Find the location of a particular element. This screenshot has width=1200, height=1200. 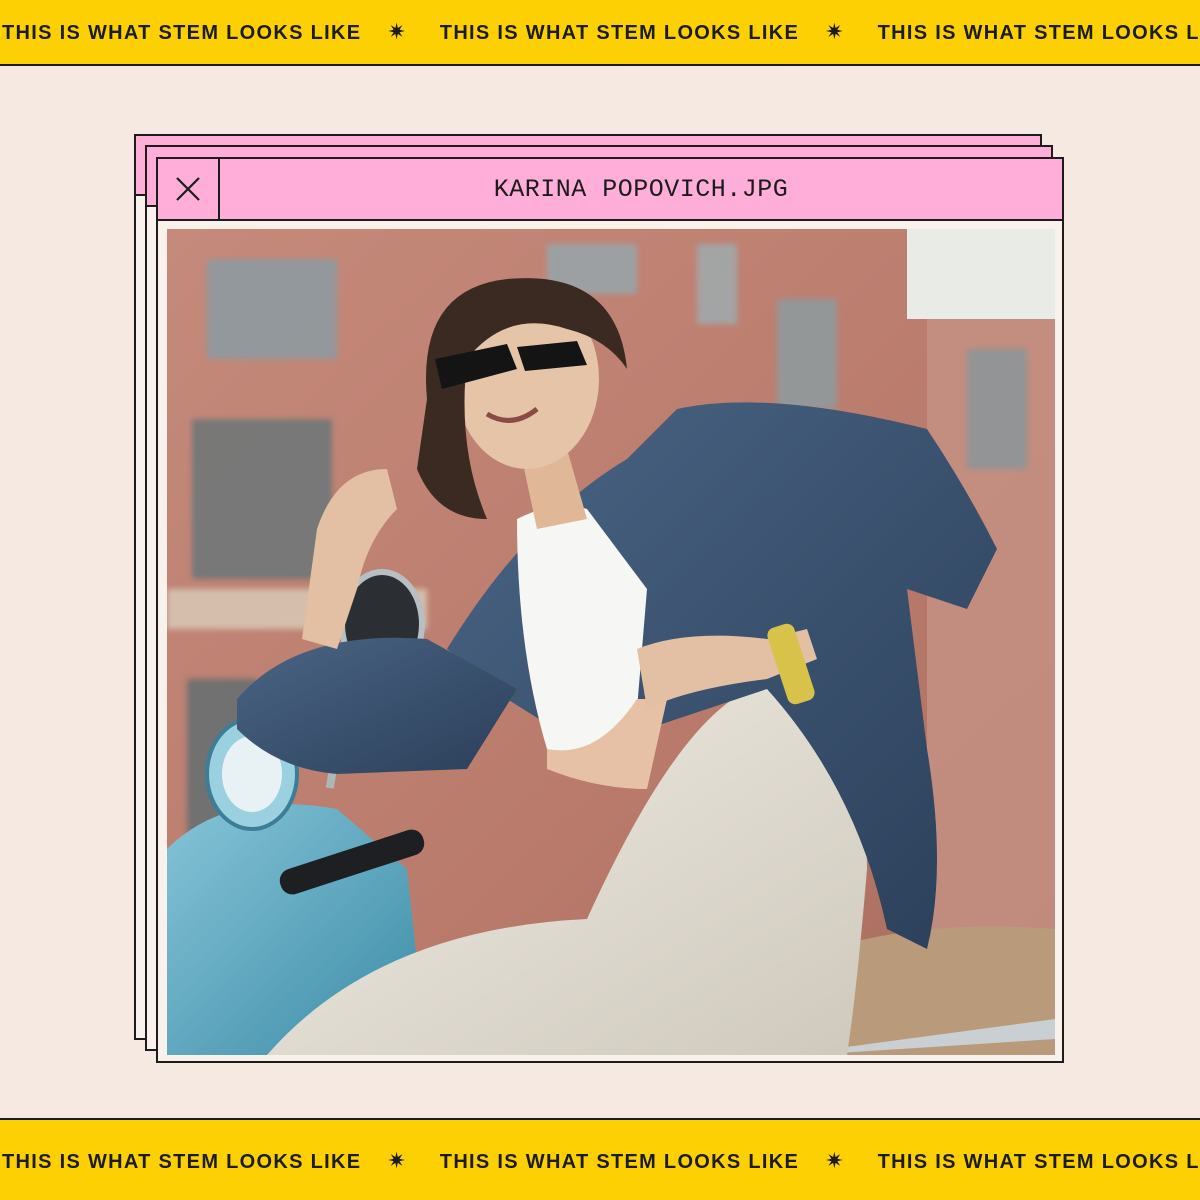

close-icon is located at coordinates (188, 189).